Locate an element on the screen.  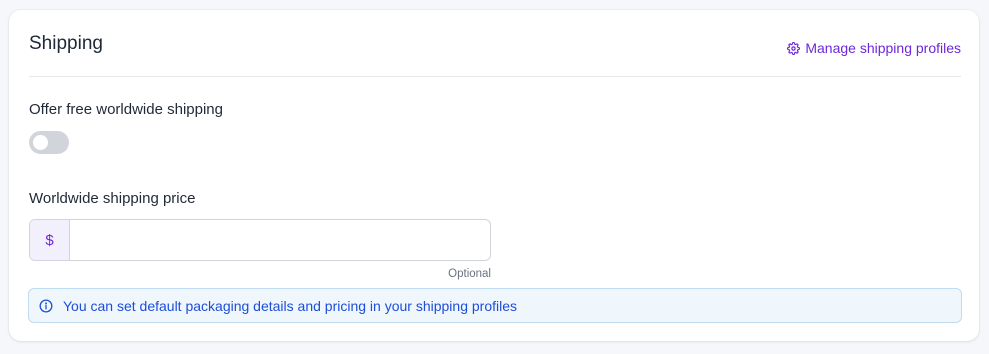
shipping-price-input is located at coordinates (280, 240).